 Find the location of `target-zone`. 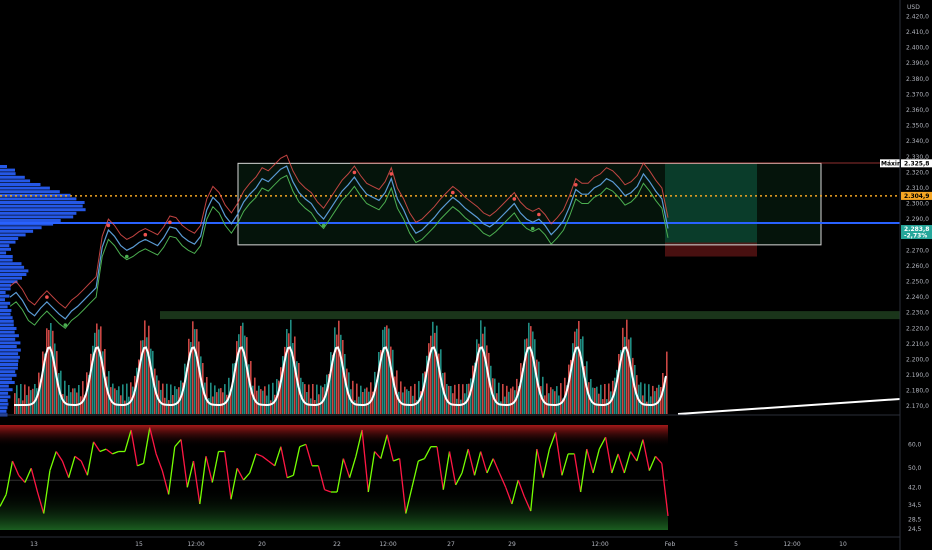

target-zone is located at coordinates (711, 204).